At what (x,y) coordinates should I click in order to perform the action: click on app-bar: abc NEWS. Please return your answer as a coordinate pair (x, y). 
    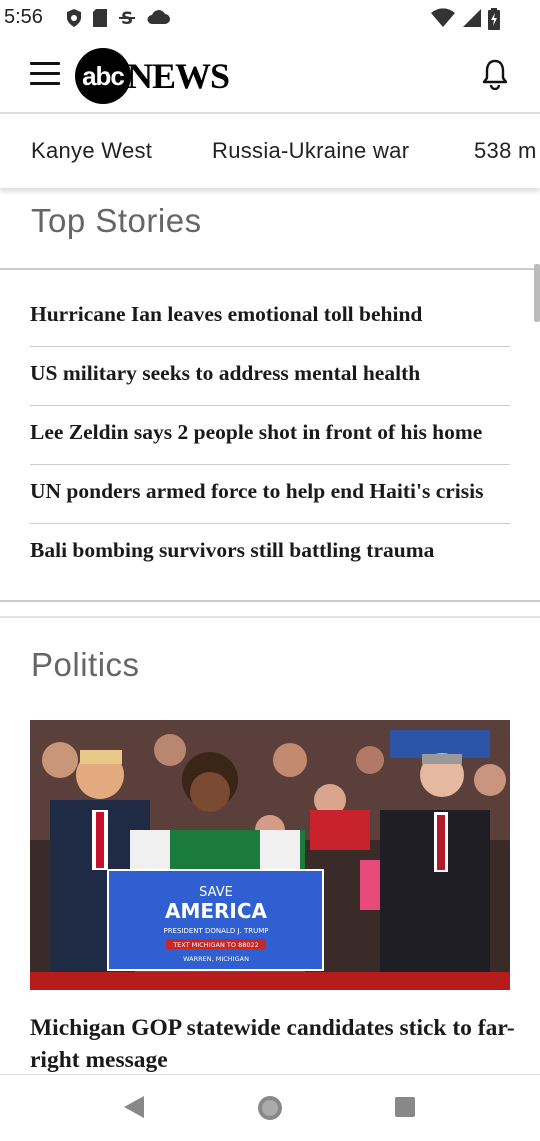
    Looking at the image, I should click on (270, 75).